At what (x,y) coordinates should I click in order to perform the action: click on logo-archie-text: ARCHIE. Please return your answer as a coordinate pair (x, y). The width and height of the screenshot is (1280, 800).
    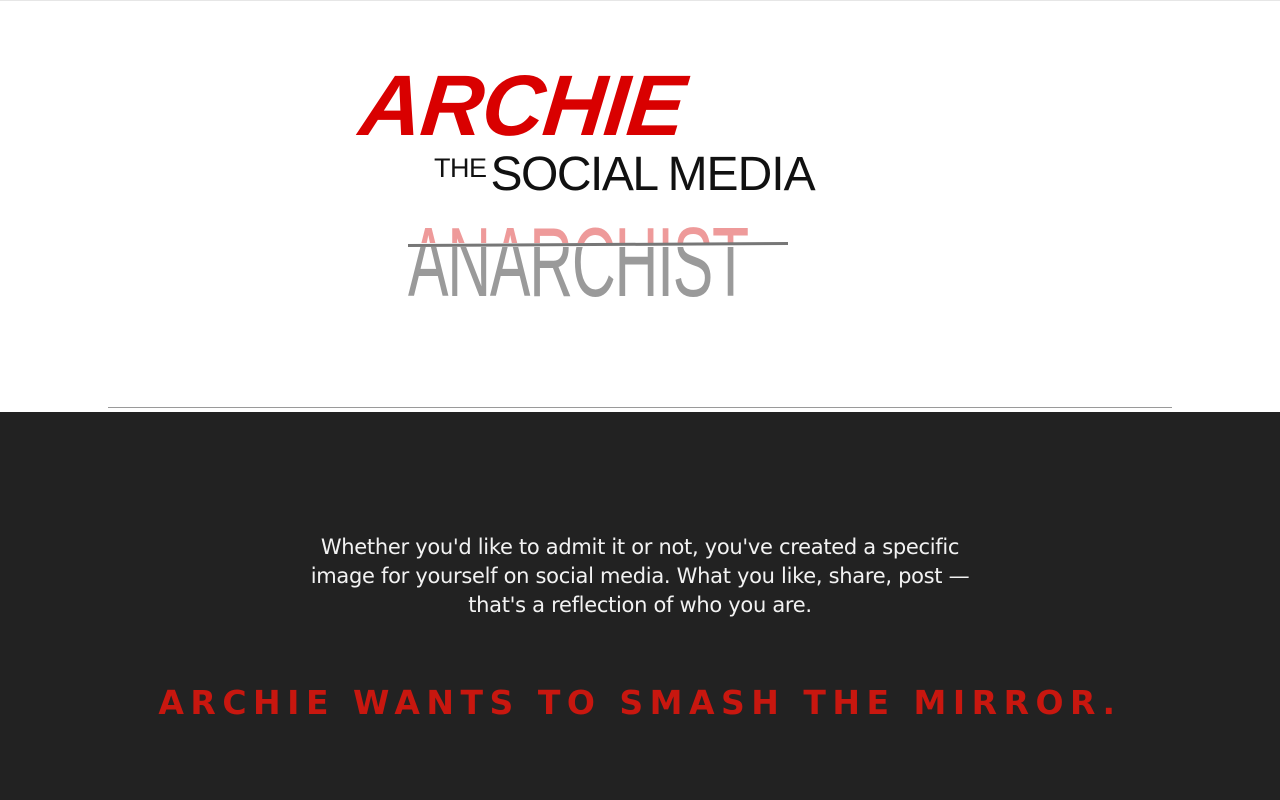
    Looking at the image, I should click on (522, 106).